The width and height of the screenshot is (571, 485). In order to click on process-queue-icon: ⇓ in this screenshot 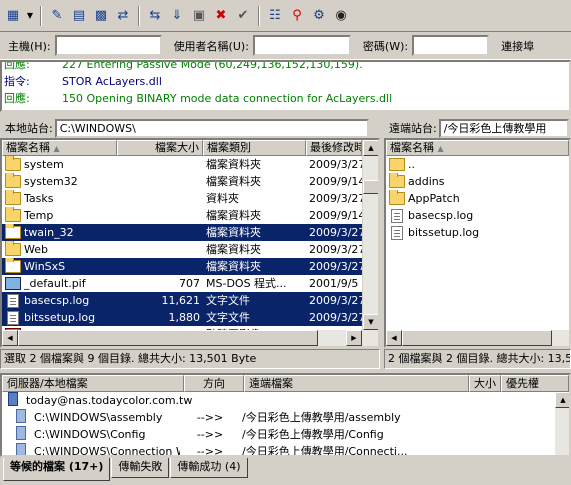, I will do `click(177, 16)`.